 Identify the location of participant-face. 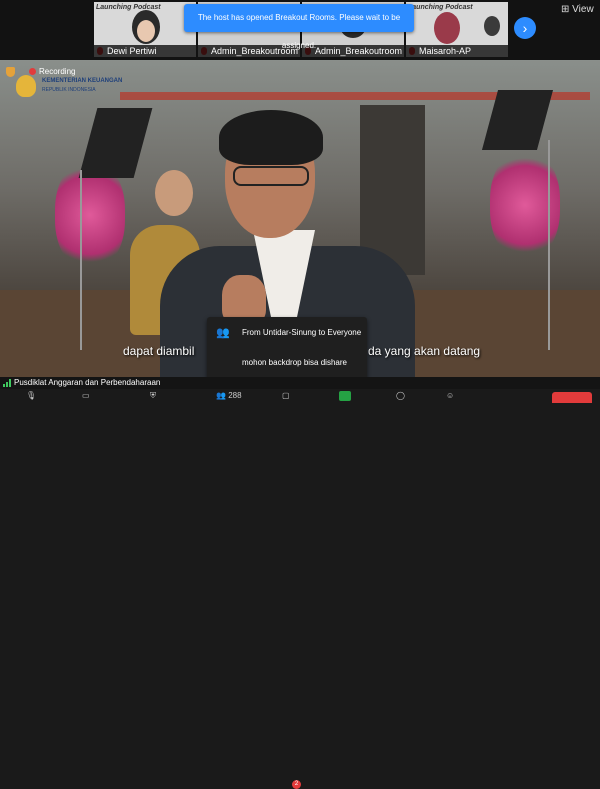
(146, 31).